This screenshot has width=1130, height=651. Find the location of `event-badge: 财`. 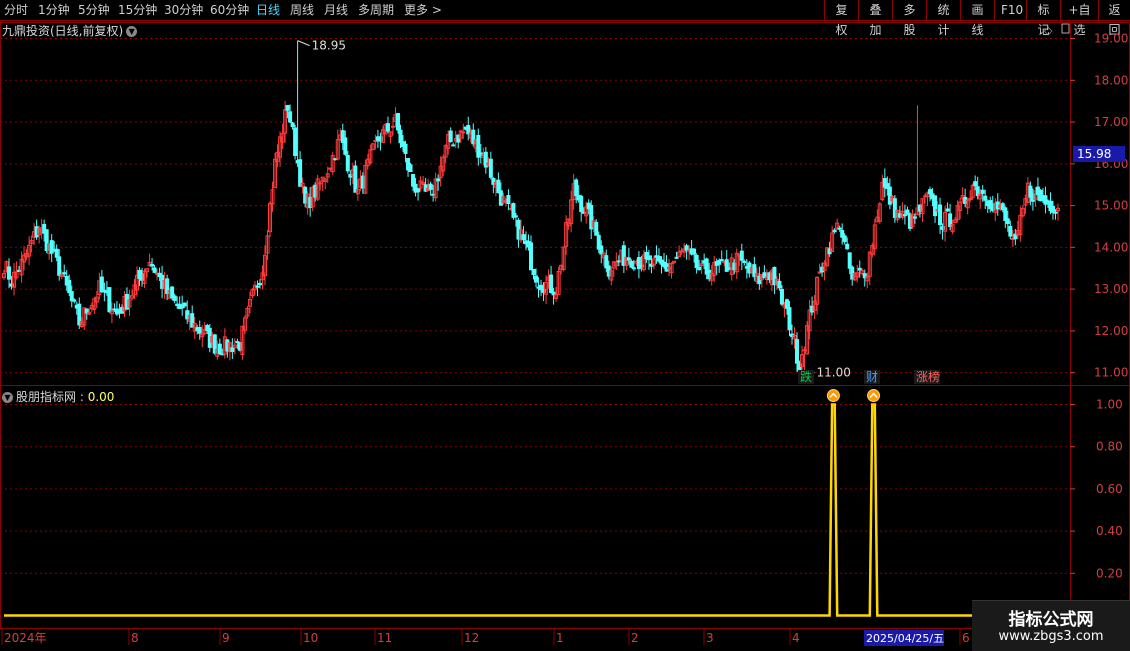

event-badge: 财 is located at coordinates (872, 377).